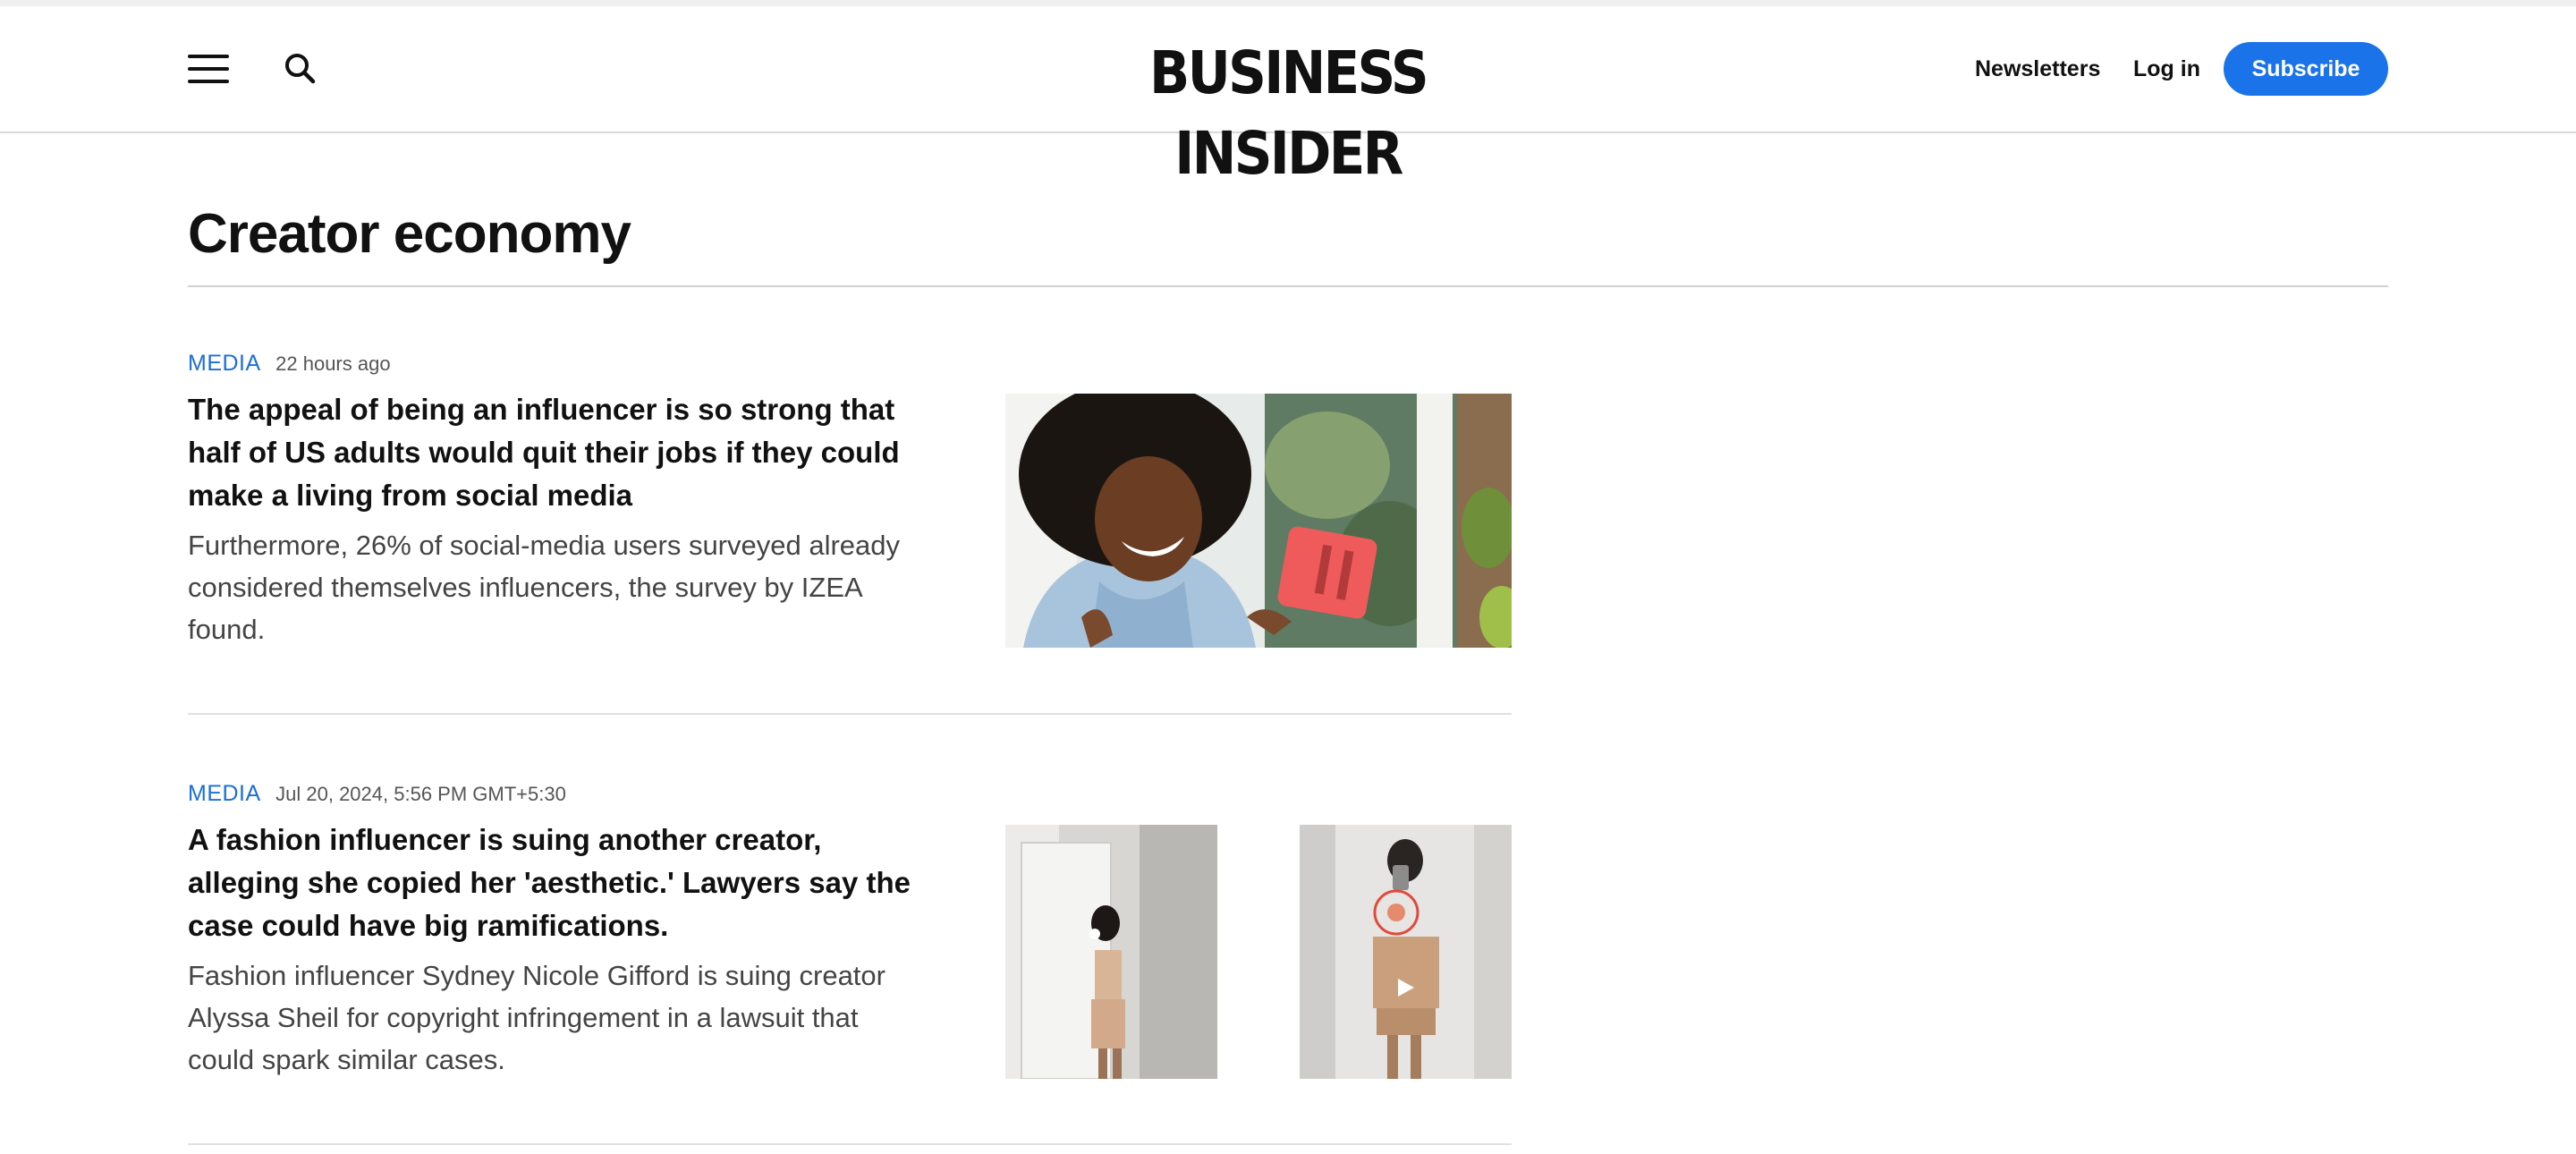 This screenshot has height=1154, width=2576. Describe the element at coordinates (1288, 3) in the screenshot. I see `top-strip` at that location.